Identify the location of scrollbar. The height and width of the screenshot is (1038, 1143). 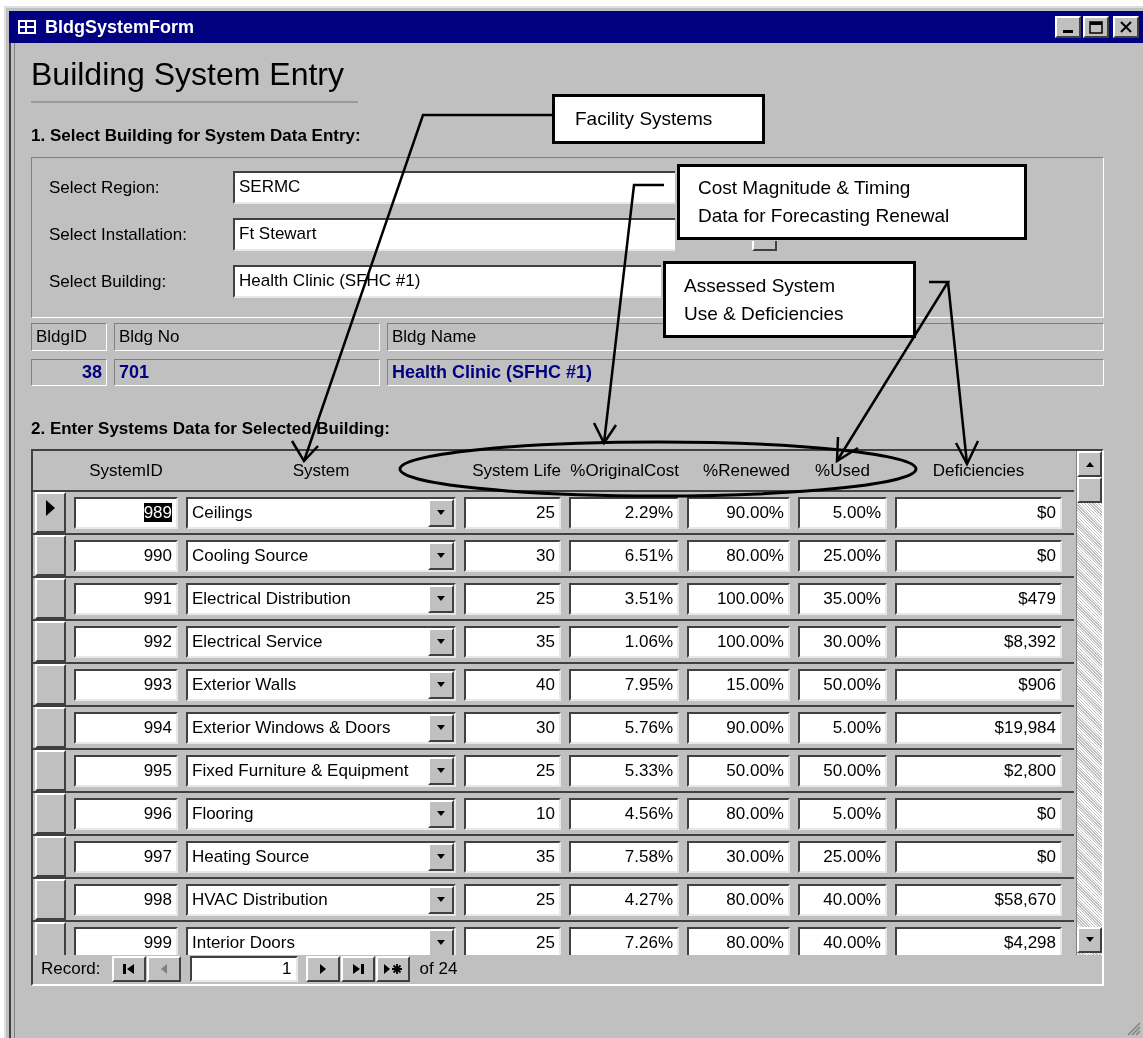
(1089, 703).